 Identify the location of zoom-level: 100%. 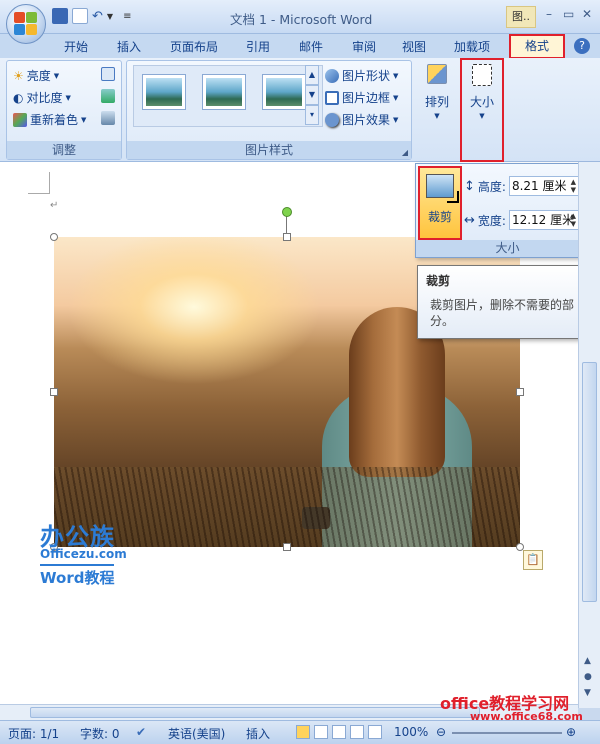
(411, 732).